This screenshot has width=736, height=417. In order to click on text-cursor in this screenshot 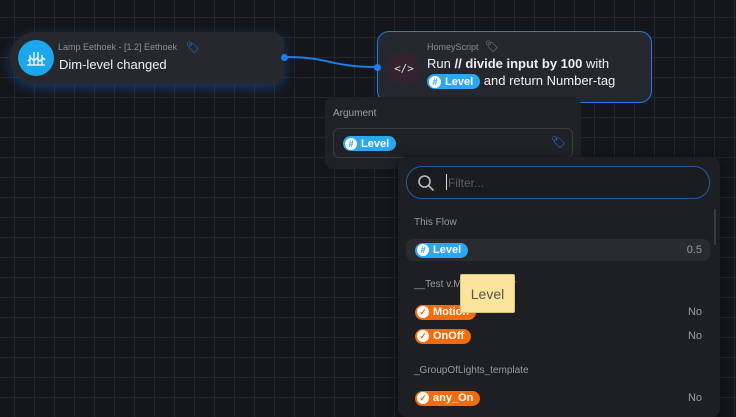, I will do `click(446, 182)`.